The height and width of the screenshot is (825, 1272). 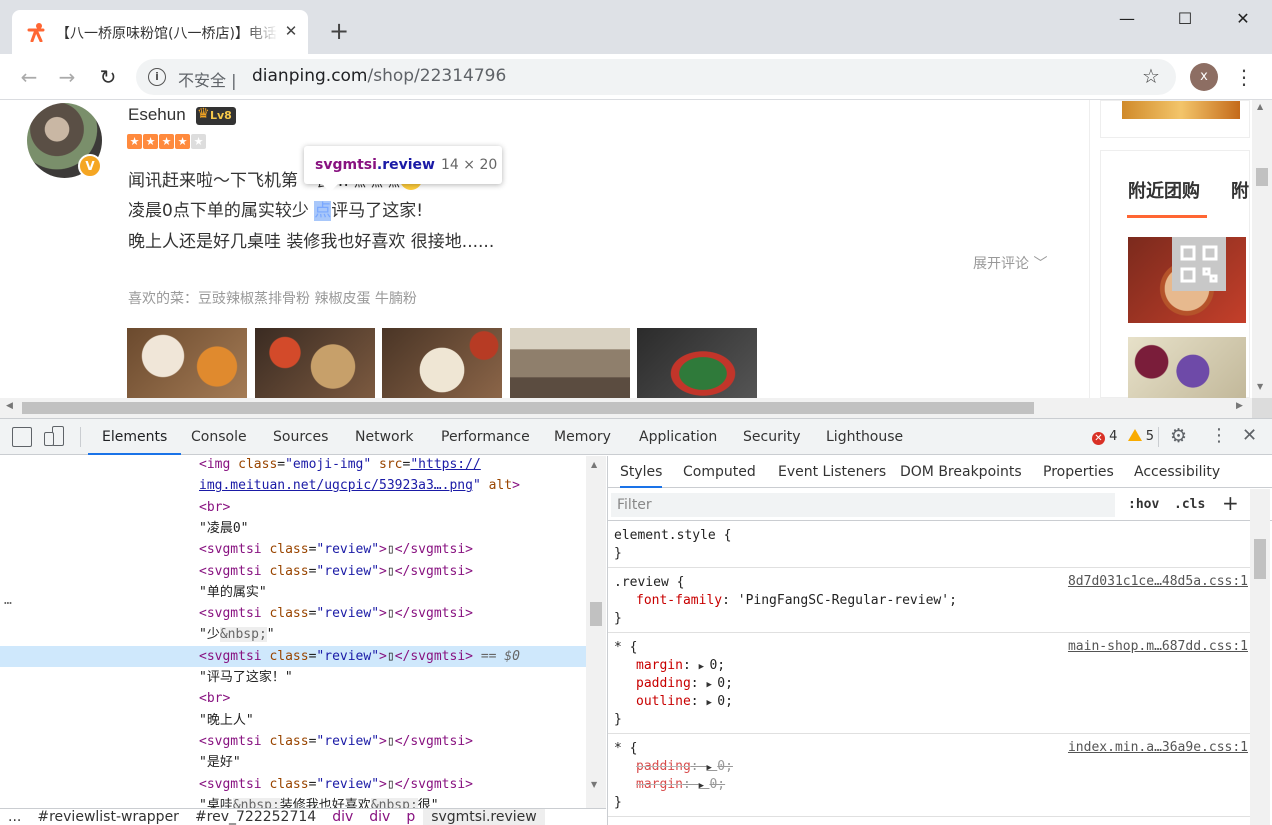 I want to click on tab-security: Security, so click(x=772, y=437).